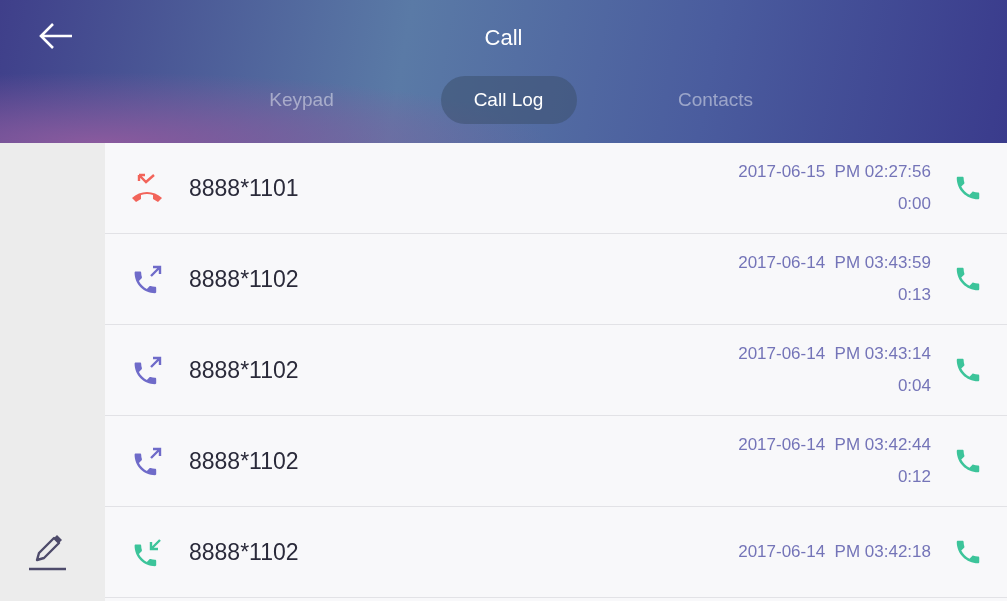  What do you see at coordinates (834, 354) in the screenshot?
I see `call-time: 2017-06-14 PM 03:43:14` at bounding box center [834, 354].